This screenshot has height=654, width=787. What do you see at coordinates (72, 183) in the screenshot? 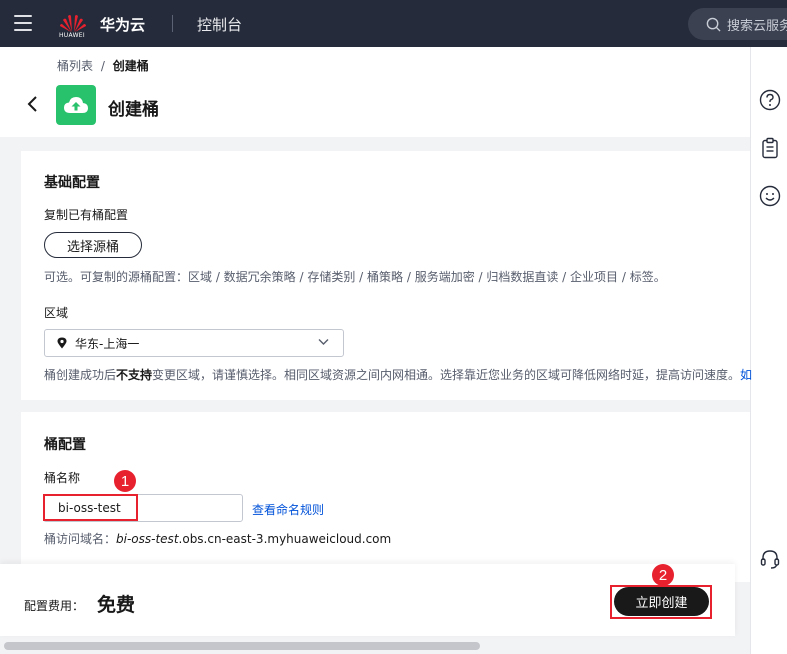
I see `basic-config-title: 基础配置` at bounding box center [72, 183].